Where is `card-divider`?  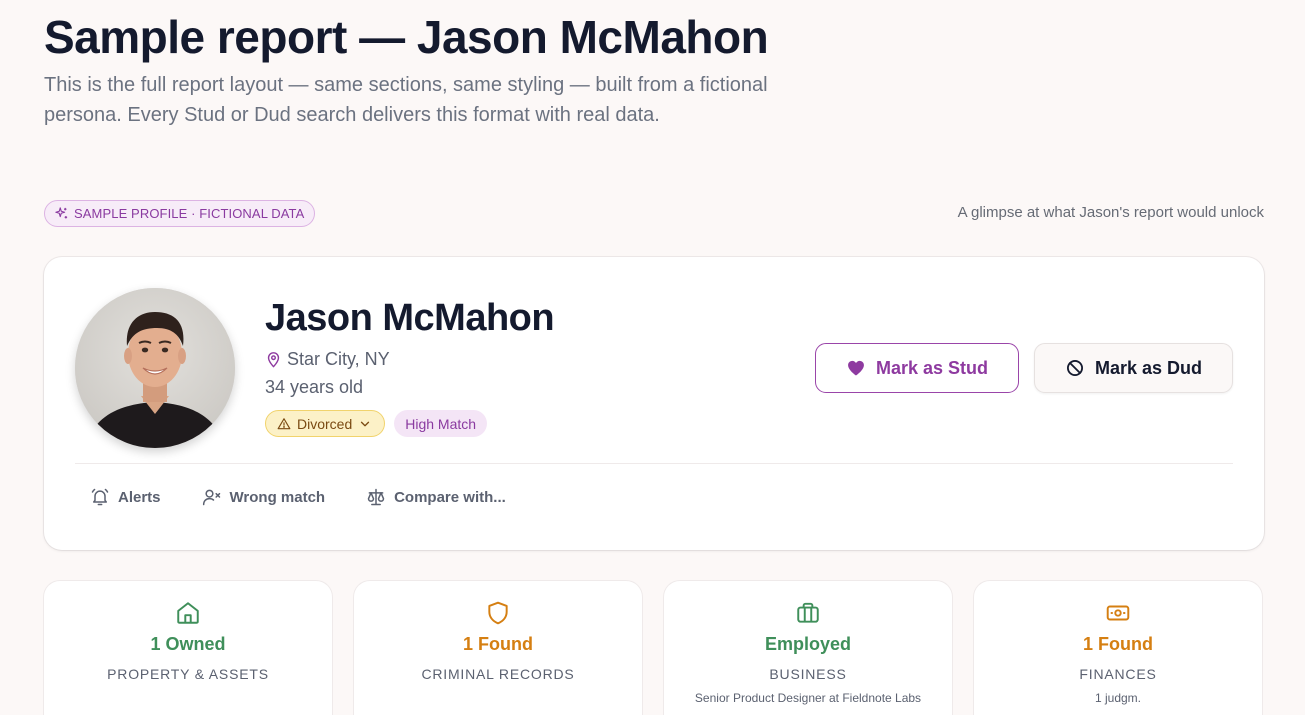
card-divider is located at coordinates (654, 463).